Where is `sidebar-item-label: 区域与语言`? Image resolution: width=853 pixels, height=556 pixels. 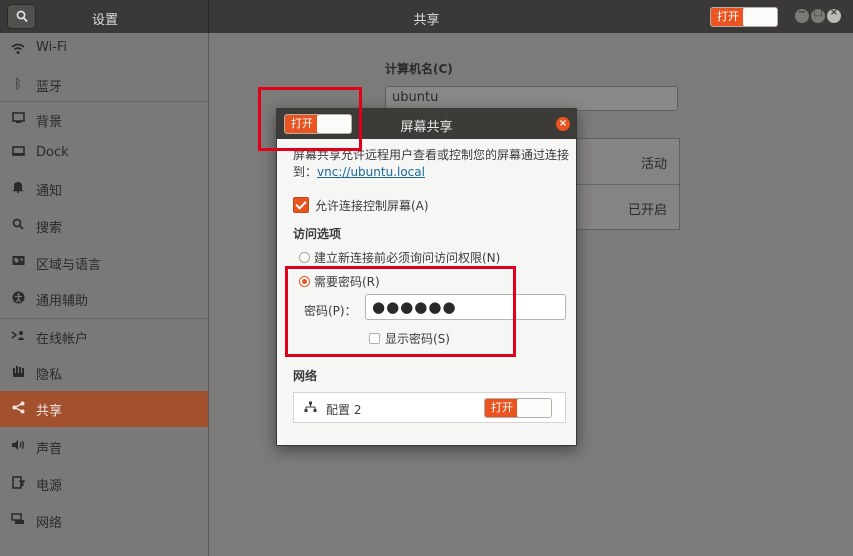
sidebar-item-label: 区域与语言 is located at coordinates (69, 265).